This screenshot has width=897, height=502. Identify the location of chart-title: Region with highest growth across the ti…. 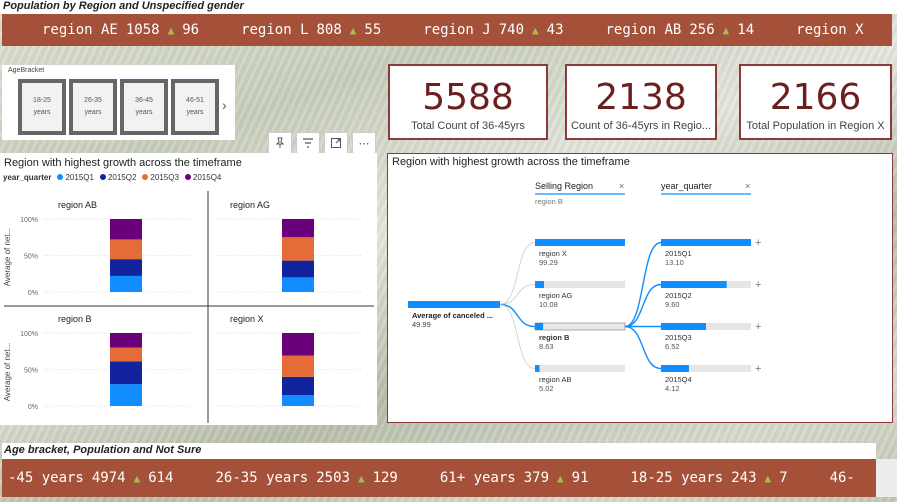
(511, 162).